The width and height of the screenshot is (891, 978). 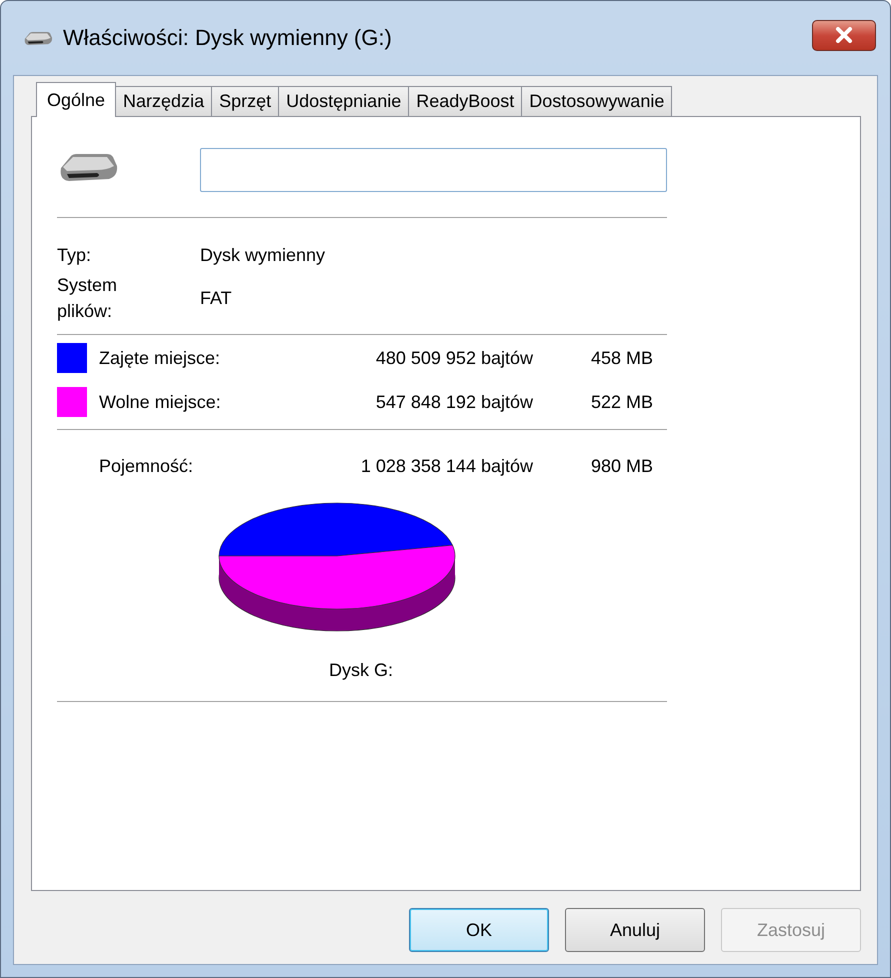 I want to click on property-value: Dysk wymienny, so click(x=263, y=255).